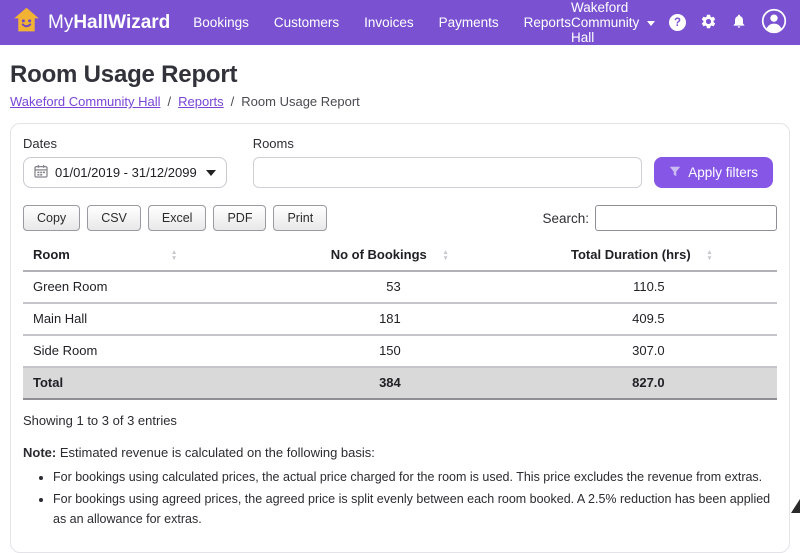 Image resolution: width=800 pixels, height=553 pixels. What do you see at coordinates (649, 286) in the screenshot?
I see `duration-cell: 110.5` at bounding box center [649, 286].